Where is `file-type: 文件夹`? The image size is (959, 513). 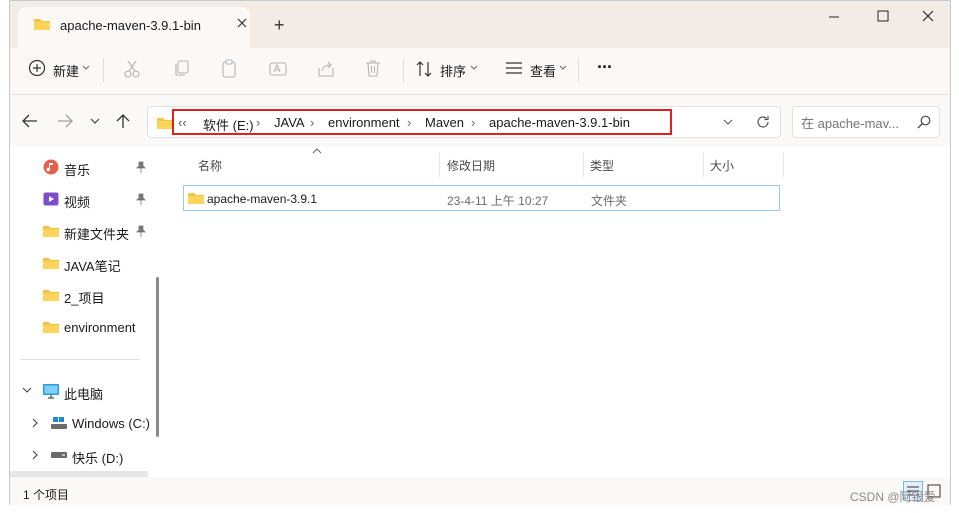 file-type: 文件夹 is located at coordinates (609, 201).